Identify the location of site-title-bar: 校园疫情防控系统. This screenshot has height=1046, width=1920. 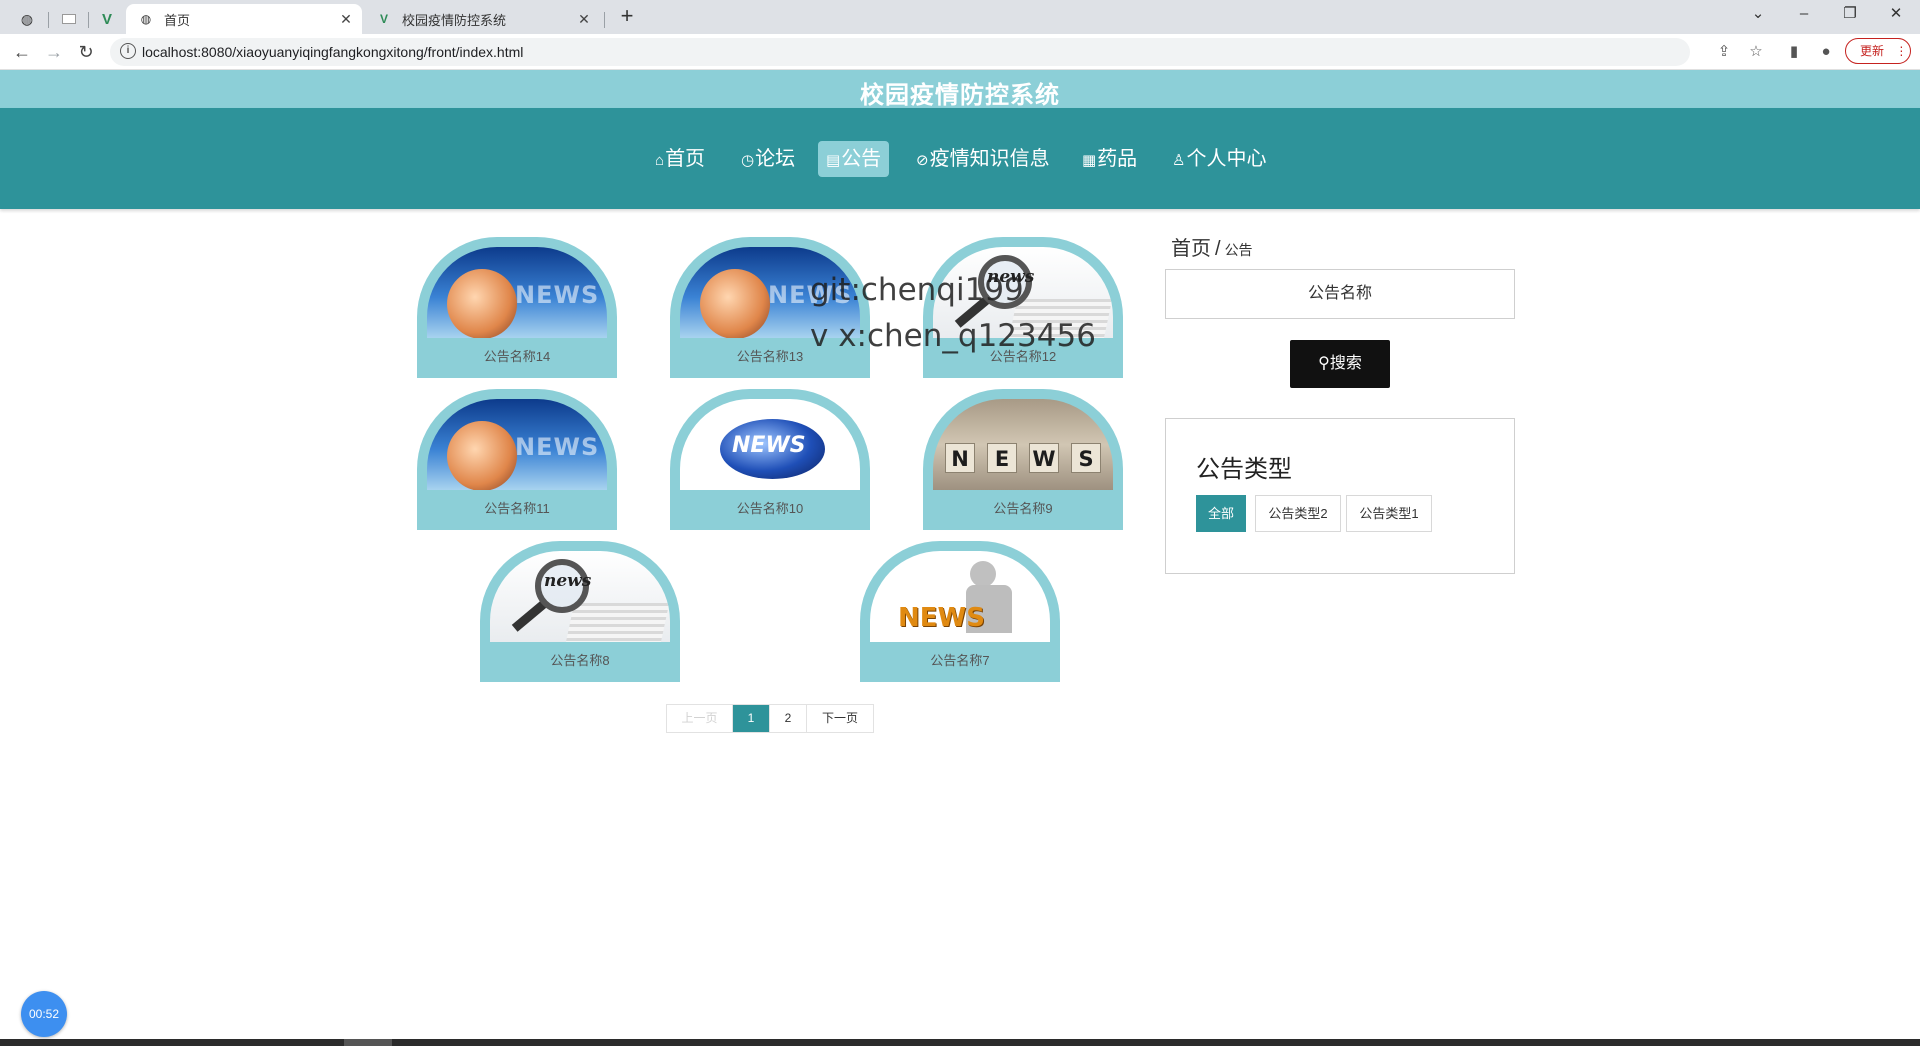
(960, 89).